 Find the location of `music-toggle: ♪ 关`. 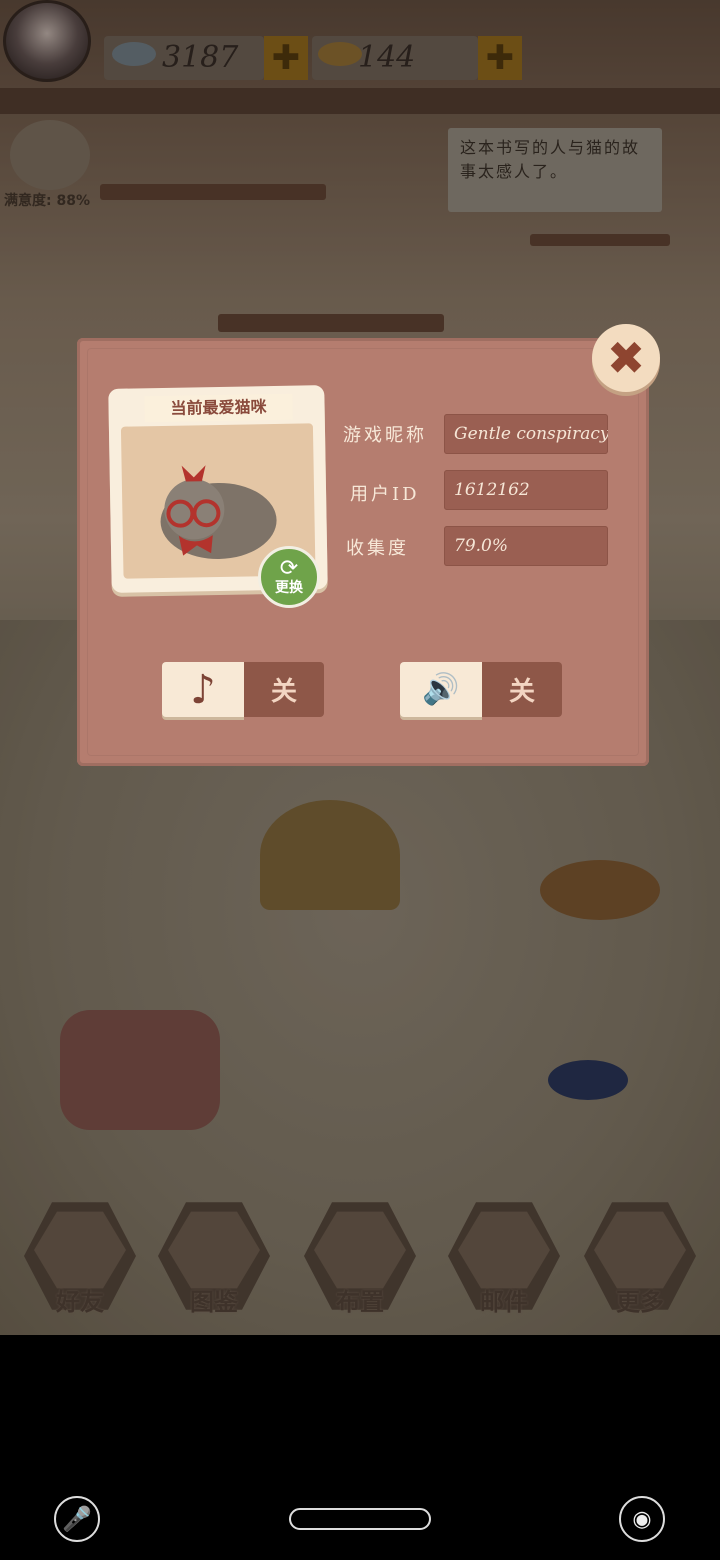

music-toggle: ♪ 关 is located at coordinates (243, 689).